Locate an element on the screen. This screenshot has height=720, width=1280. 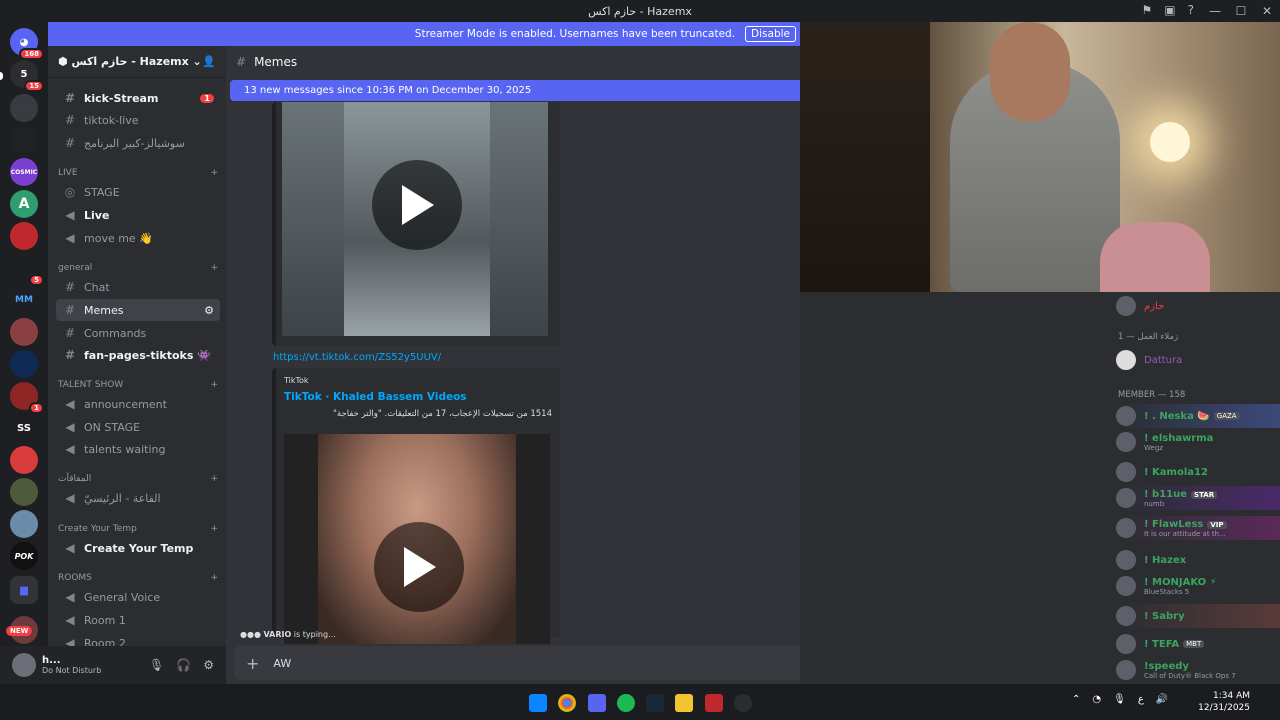
volume-icon: 🔊 is located at coordinates (1162, 699).